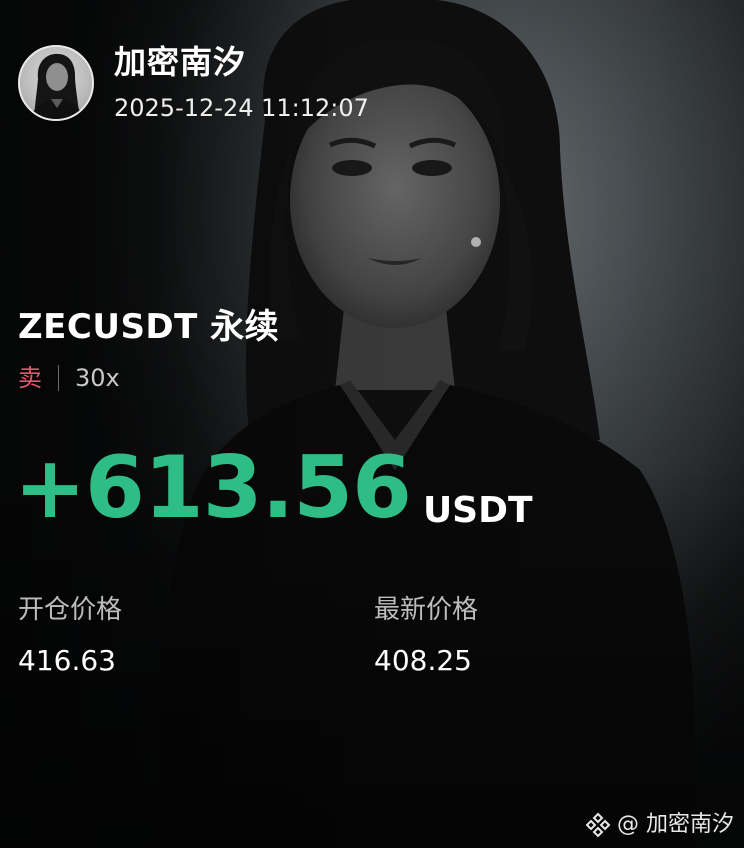 The image size is (744, 848). Describe the element at coordinates (69, 378) in the screenshot. I see `position-meta: 卖 30x` at that location.